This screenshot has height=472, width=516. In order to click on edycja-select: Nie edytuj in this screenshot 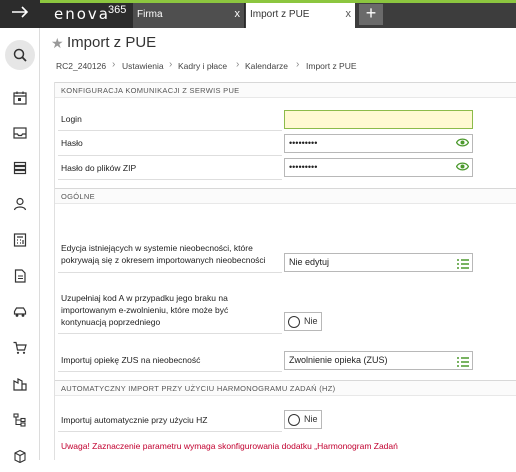, I will do `click(378, 262)`.